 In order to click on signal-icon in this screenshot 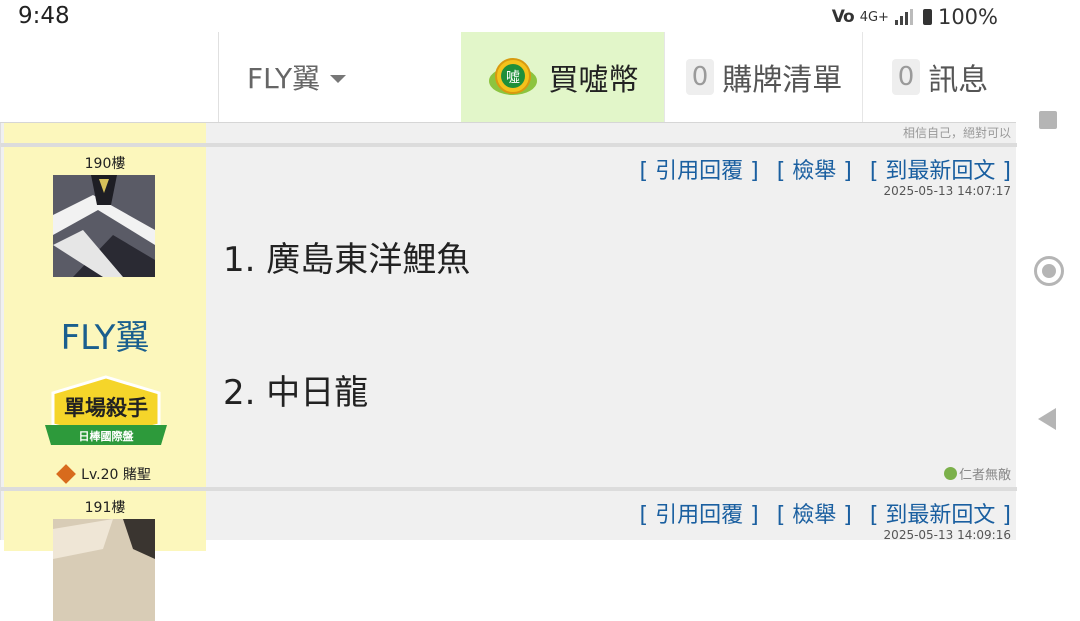, I will do `click(903, 17)`.